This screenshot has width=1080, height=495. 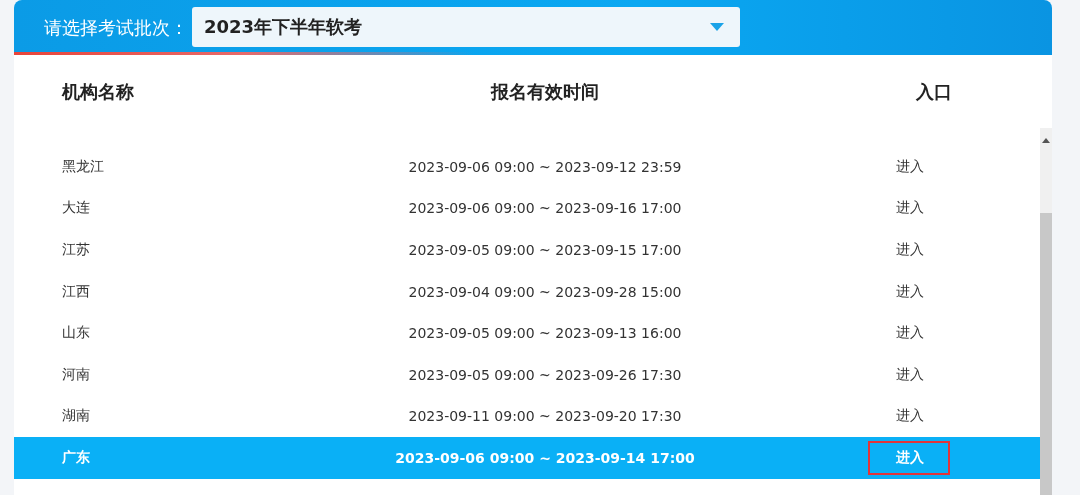 I want to click on table-cell-text: 2023-09-11 09:00 ~ 2023-09-20 17:30, so click(x=545, y=416).